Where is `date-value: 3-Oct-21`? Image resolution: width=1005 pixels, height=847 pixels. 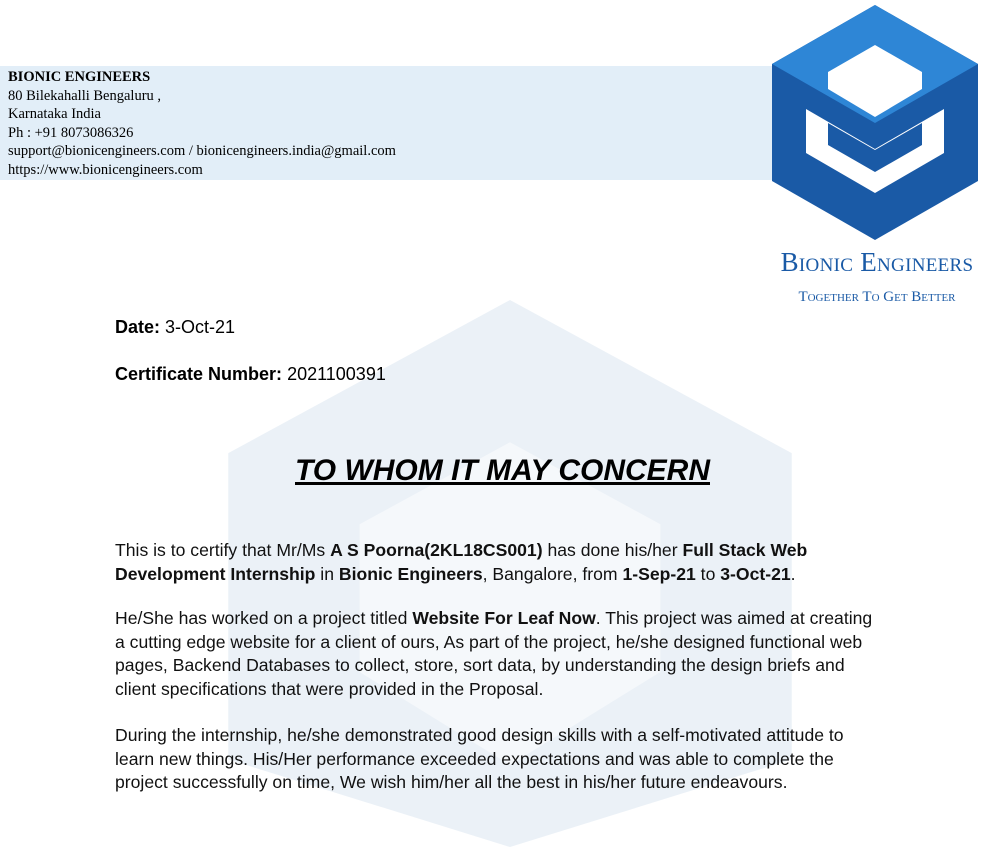
date-value: 3-Oct-21 is located at coordinates (200, 327).